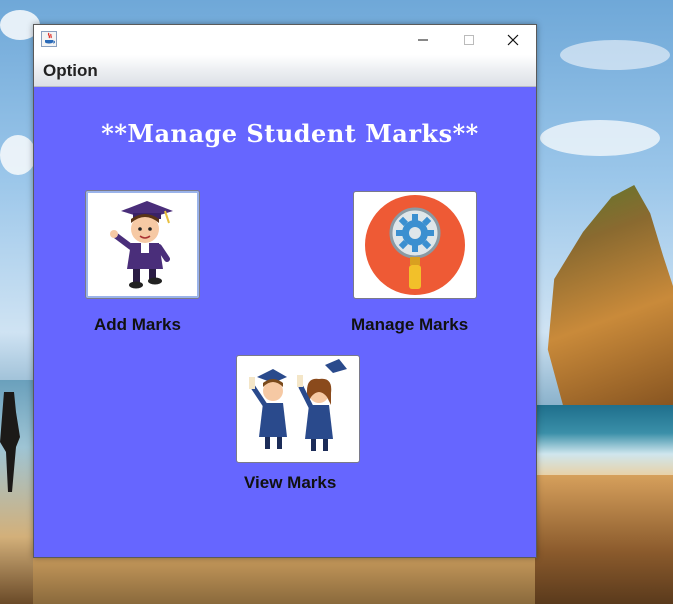 The height and width of the screenshot is (604, 673). I want to click on view-marks-button, so click(298, 409).